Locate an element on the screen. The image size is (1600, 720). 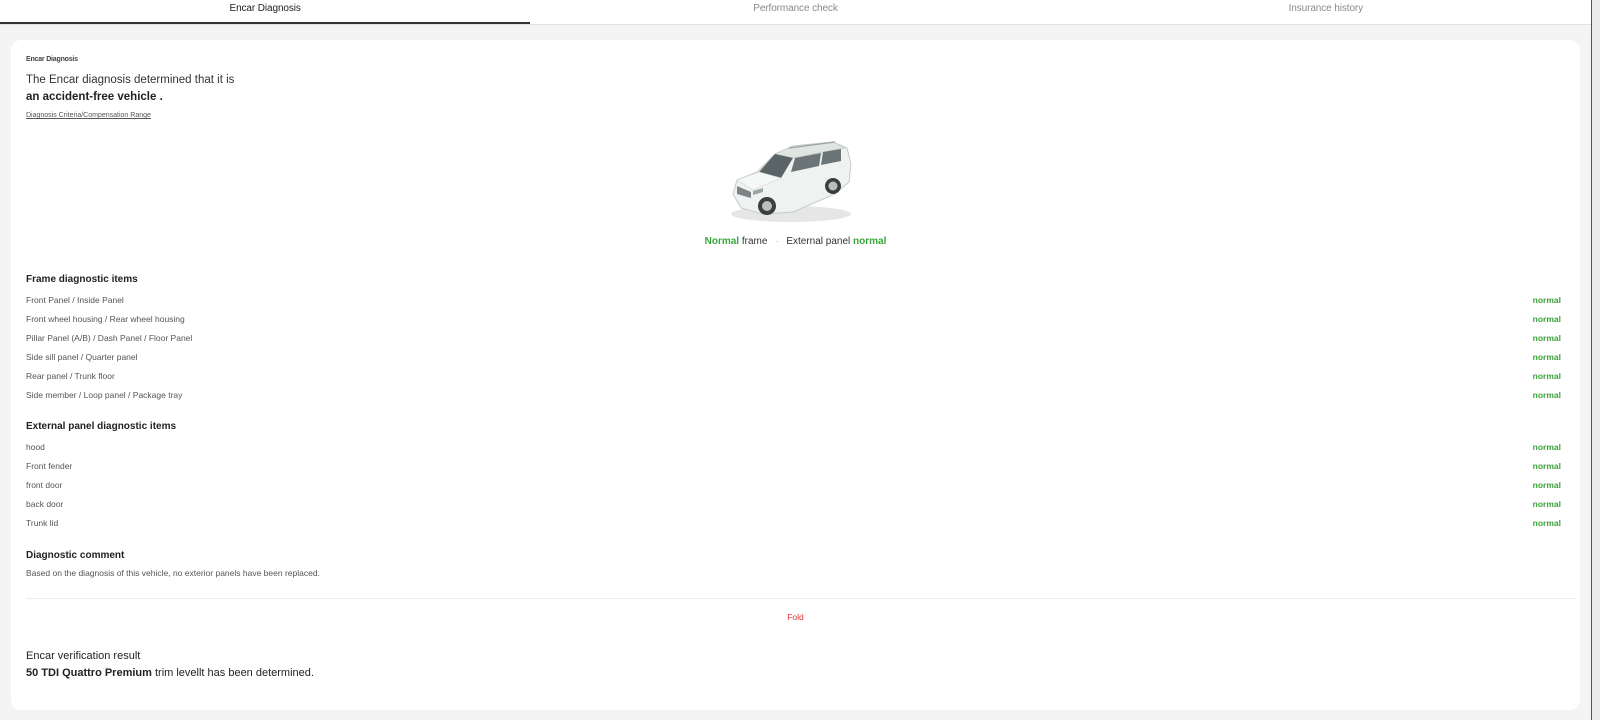
panel-items-title: External panel diagnostic items is located at coordinates (101, 426).